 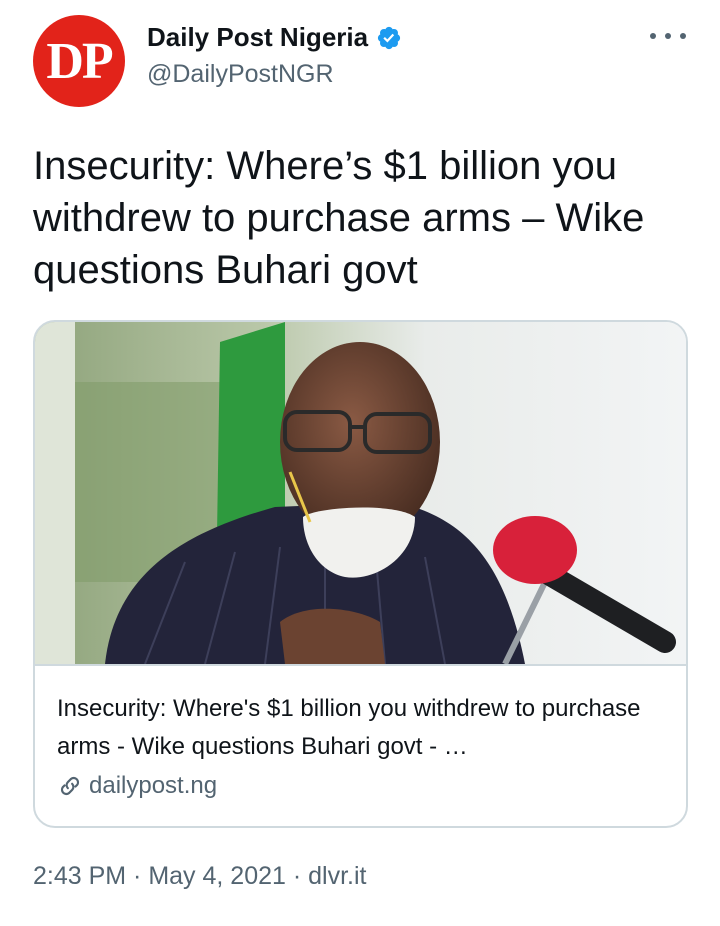 I want to click on avatar-logo-text: DP, so click(x=79, y=61).